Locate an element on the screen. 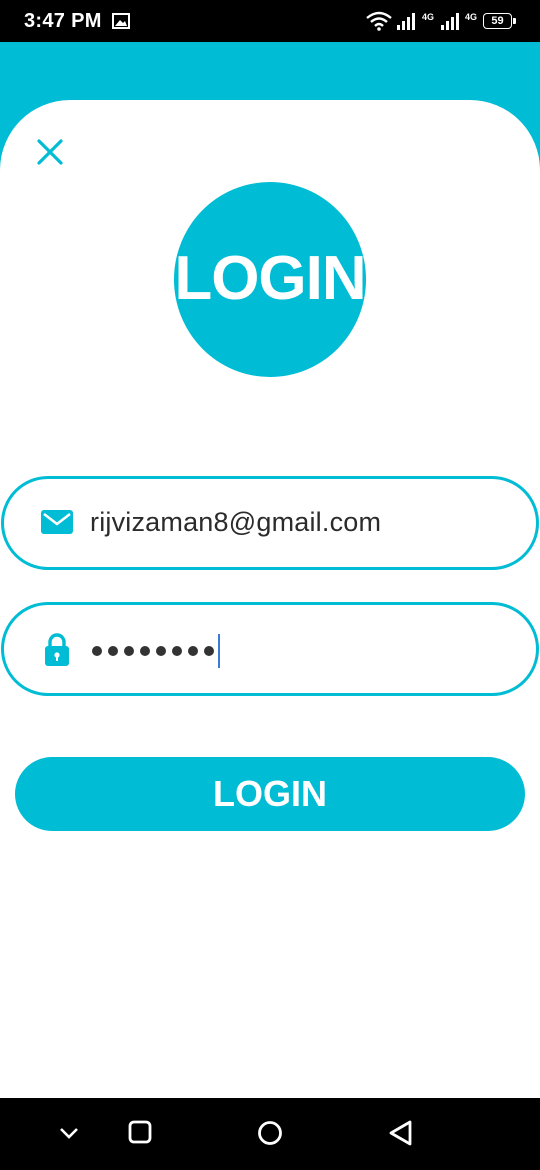  close-button is located at coordinates (50, 152).